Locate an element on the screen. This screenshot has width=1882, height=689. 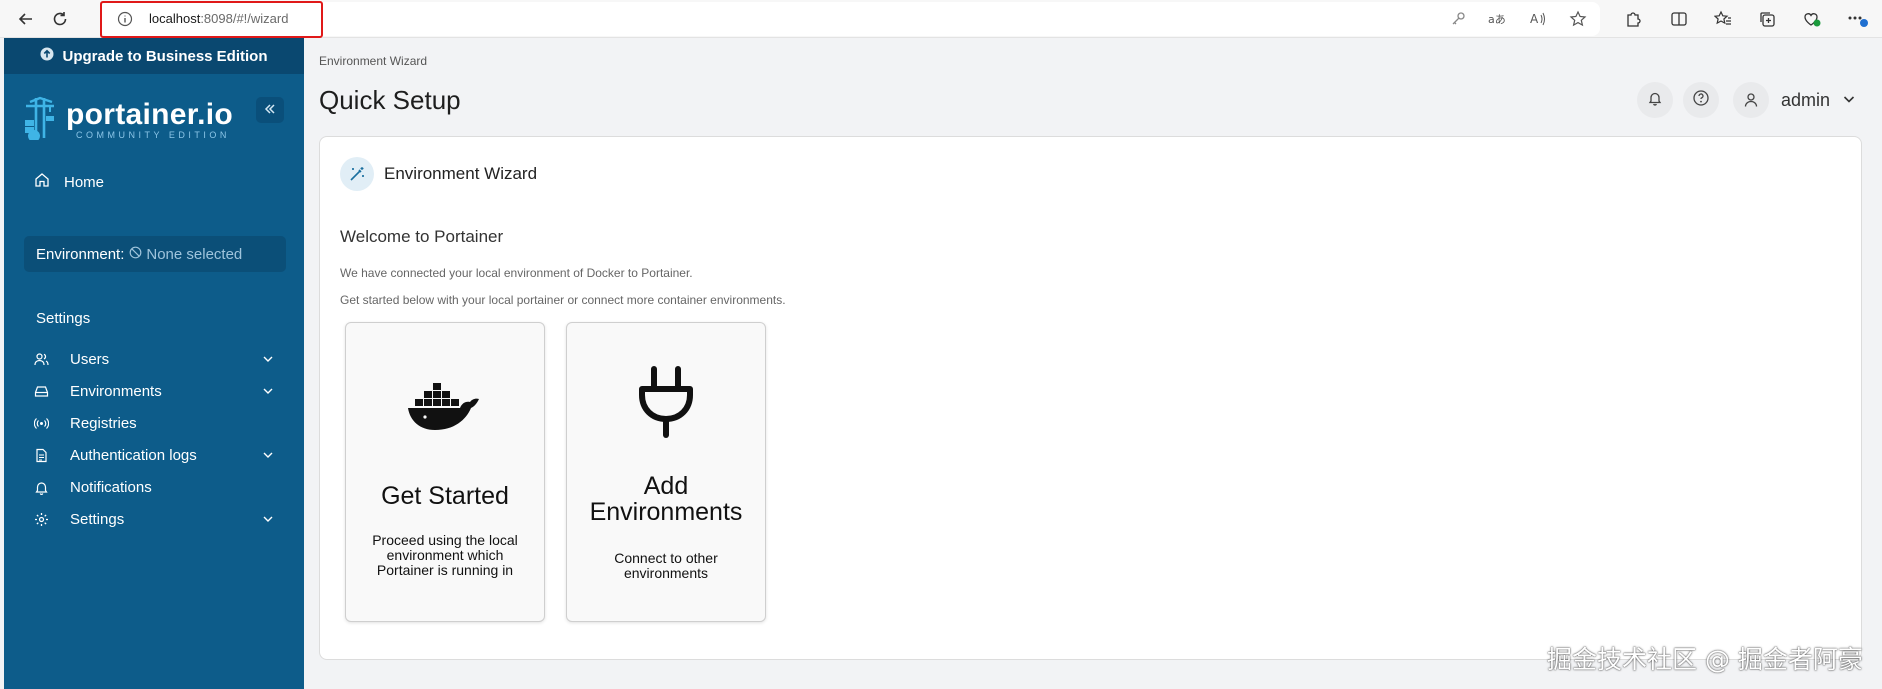
sidebar-item-settings: Settings is located at coordinates (159, 519).